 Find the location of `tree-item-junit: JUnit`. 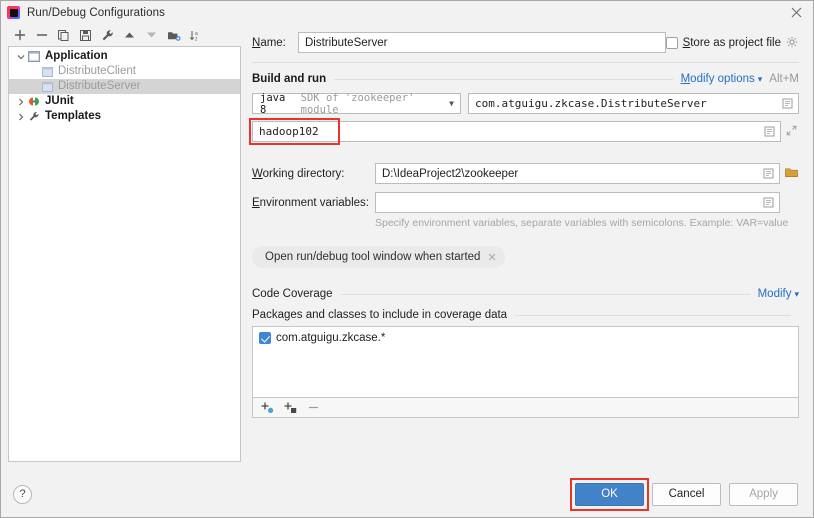

tree-item-junit: JUnit is located at coordinates (124, 101).